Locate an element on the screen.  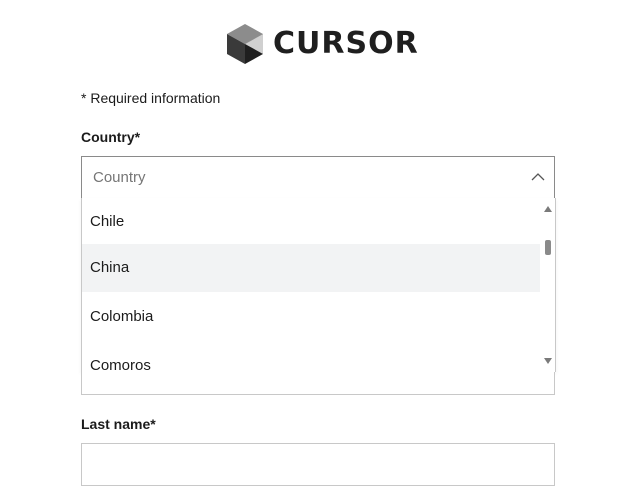
option-china: China is located at coordinates (311, 268).